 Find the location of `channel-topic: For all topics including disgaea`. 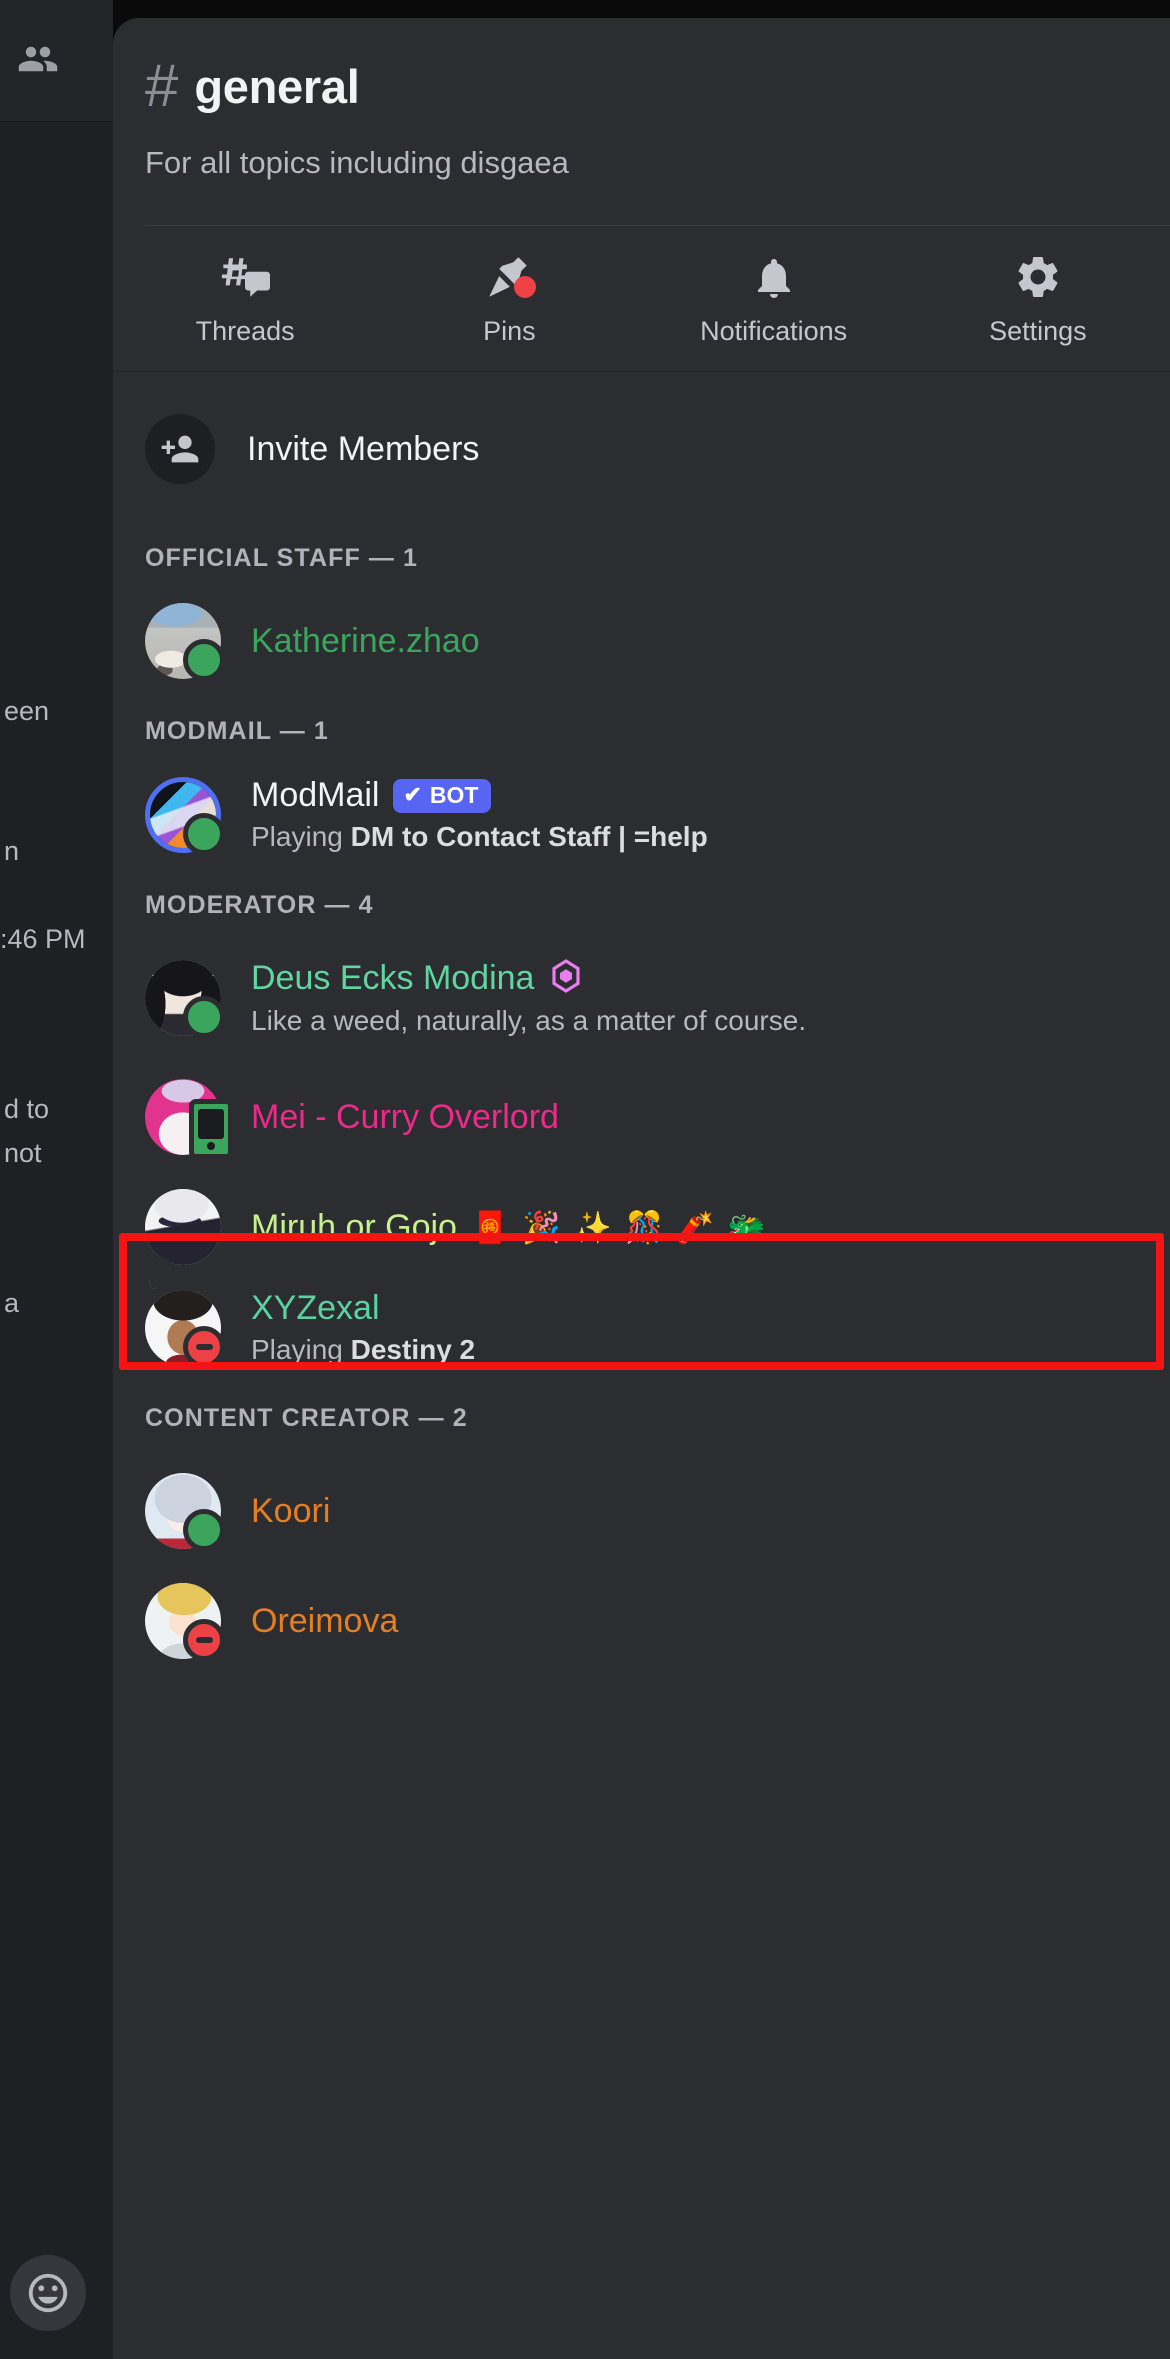

channel-topic: For all topics including disgaea is located at coordinates (357, 162).